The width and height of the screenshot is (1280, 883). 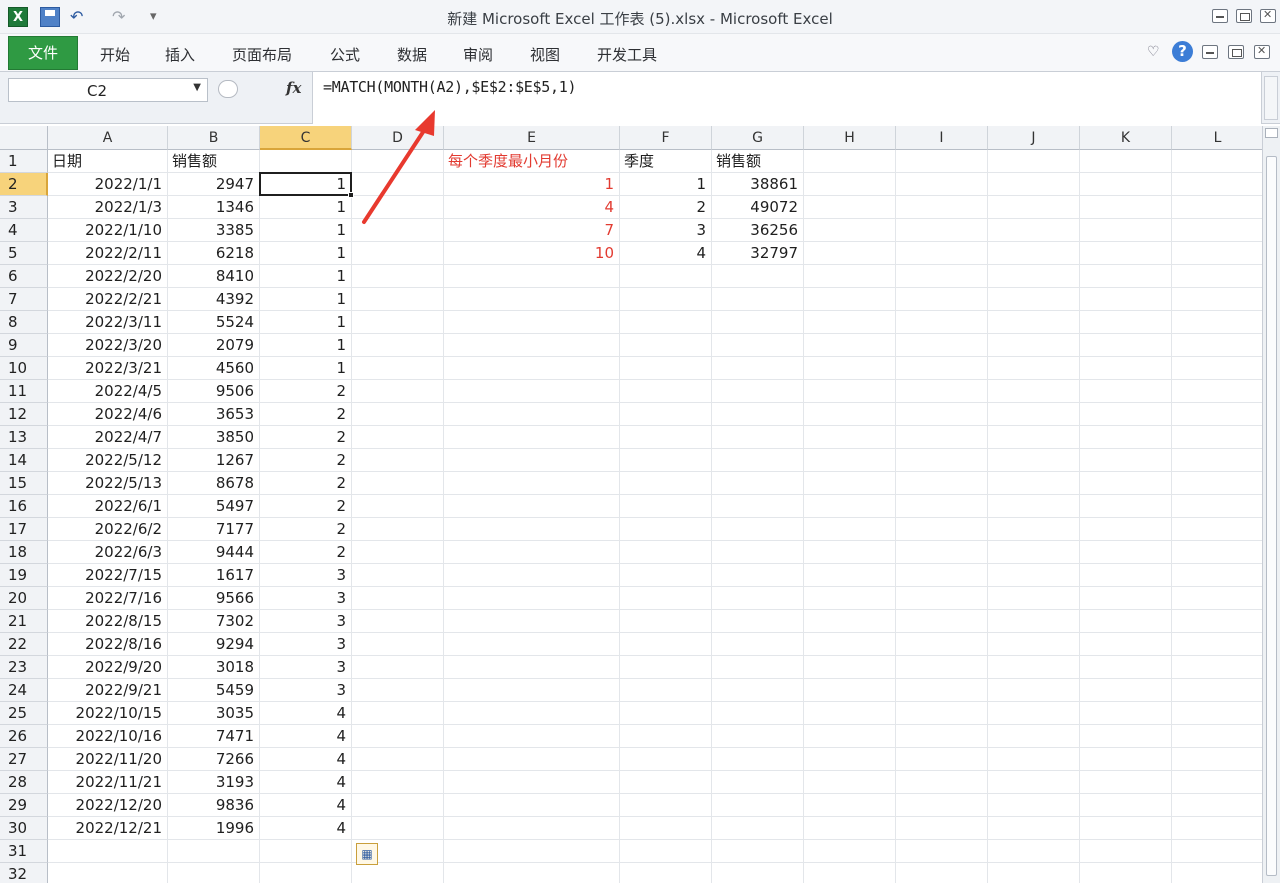 What do you see at coordinates (214, 552) in the screenshot?
I see `sales-cell: 9444` at bounding box center [214, 552].